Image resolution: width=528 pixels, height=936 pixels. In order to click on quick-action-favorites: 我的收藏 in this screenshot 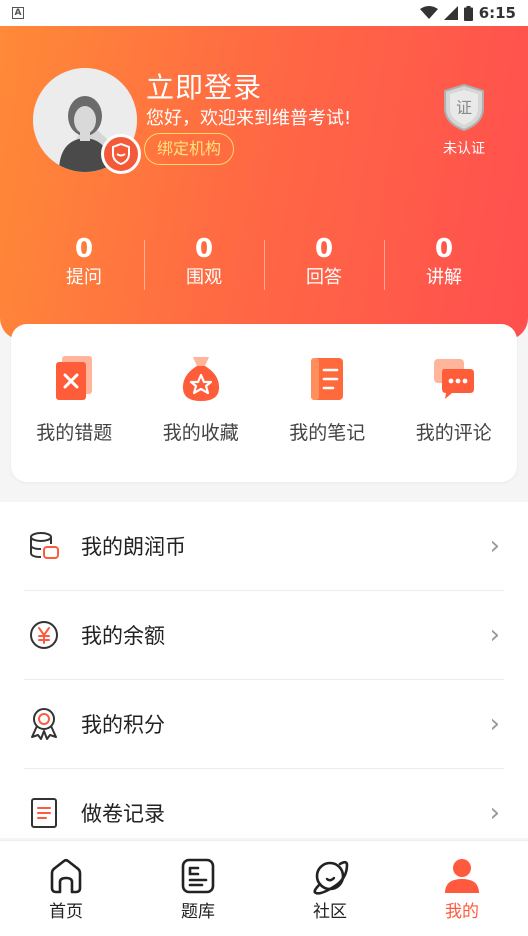, I will do `click(201, 403)`.